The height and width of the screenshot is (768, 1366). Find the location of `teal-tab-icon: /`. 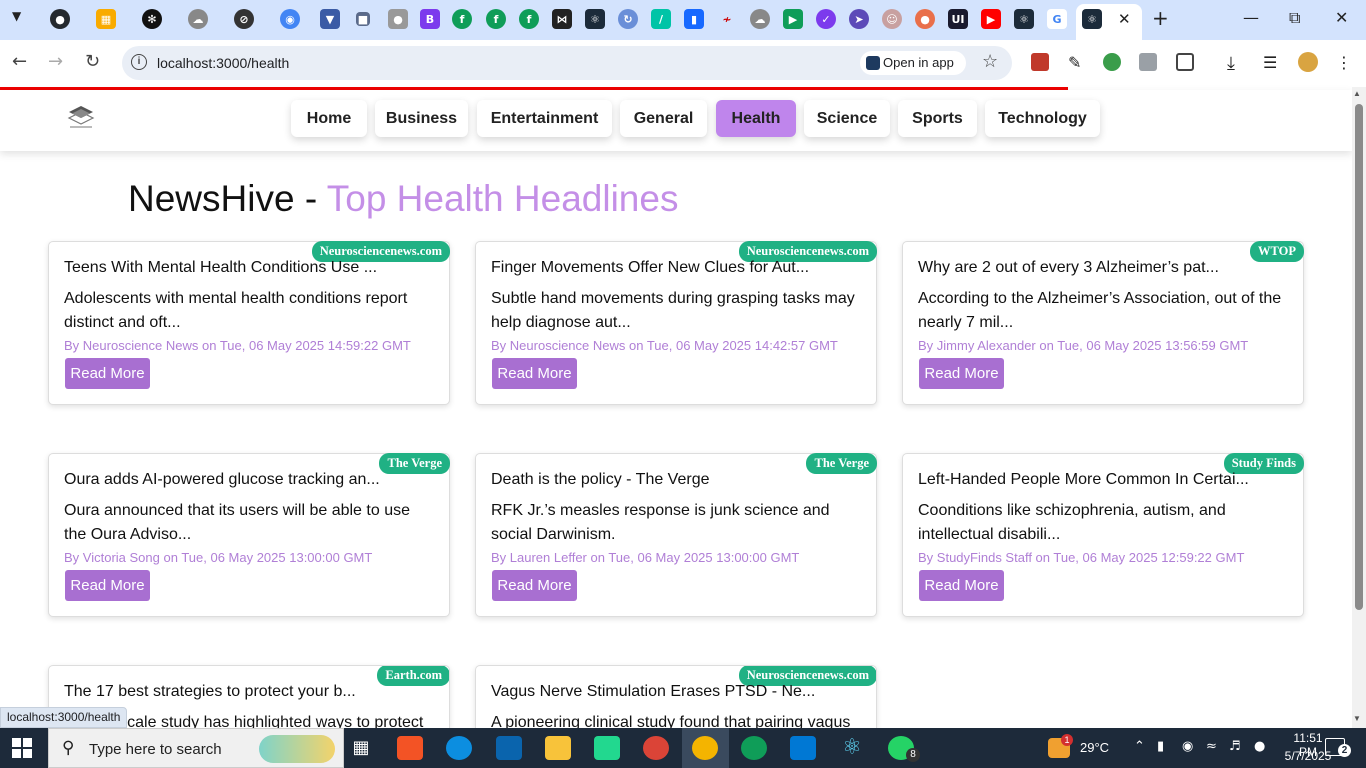

teal-tab-icon: / is located at coordinates (661, 19).